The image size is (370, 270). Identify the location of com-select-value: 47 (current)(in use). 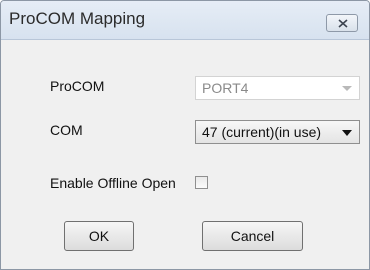
(262, 132).